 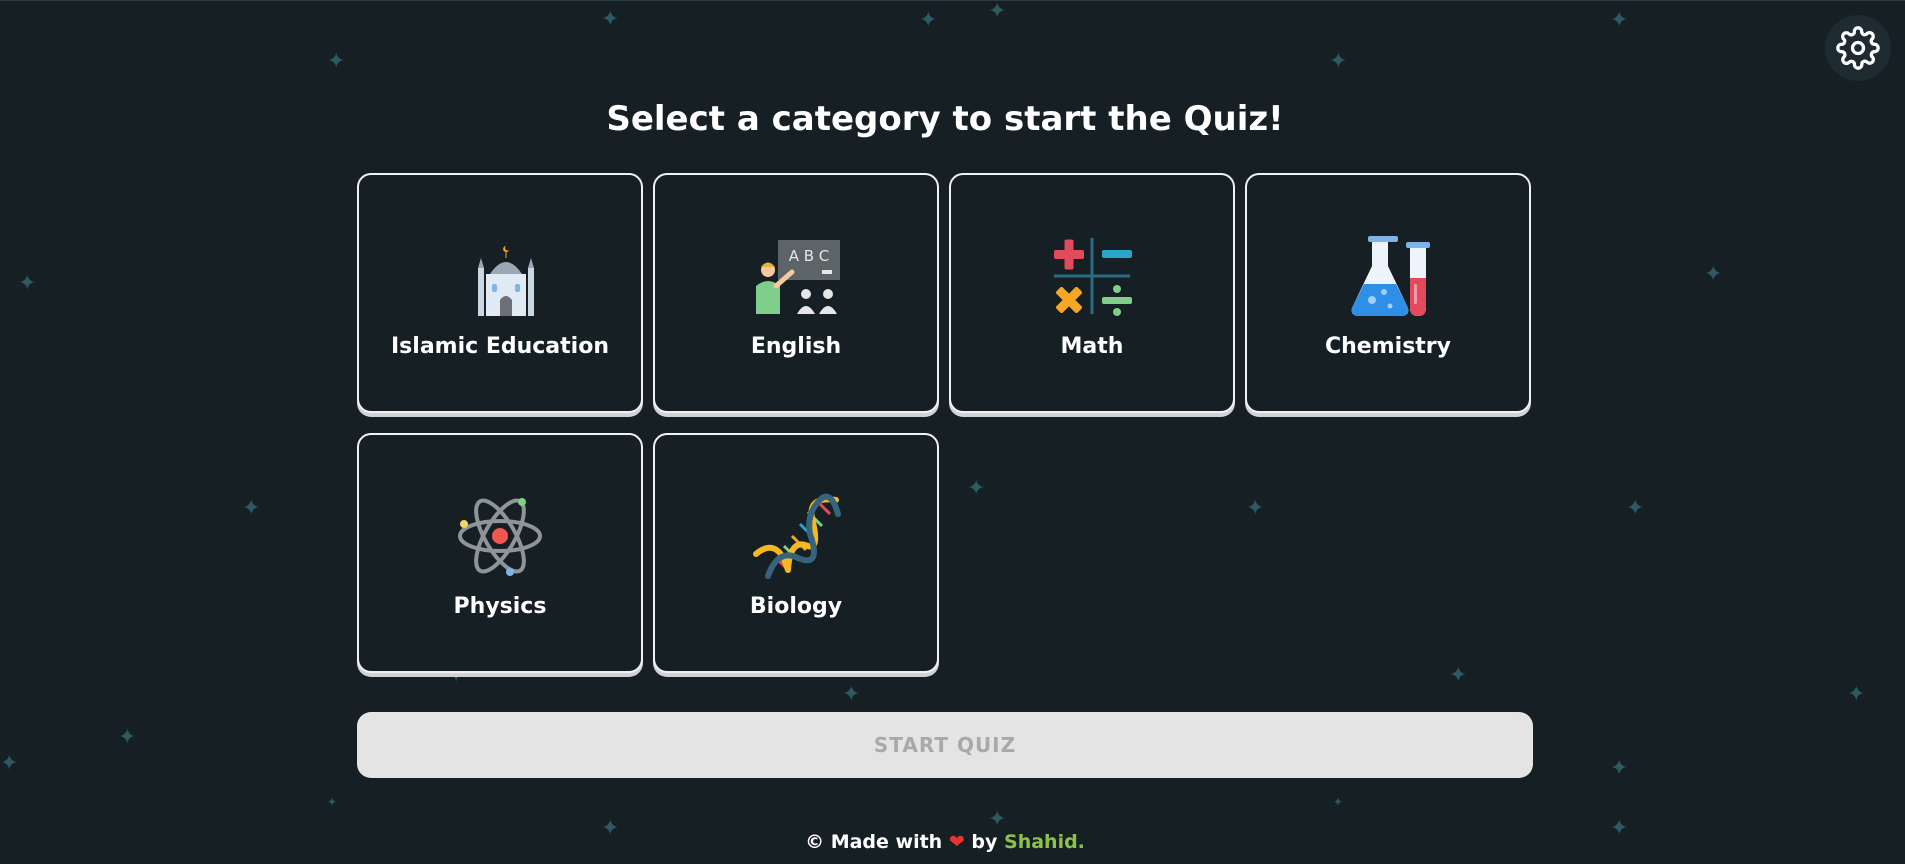 I want to click on dna-icon, so click(x=797, y=536).